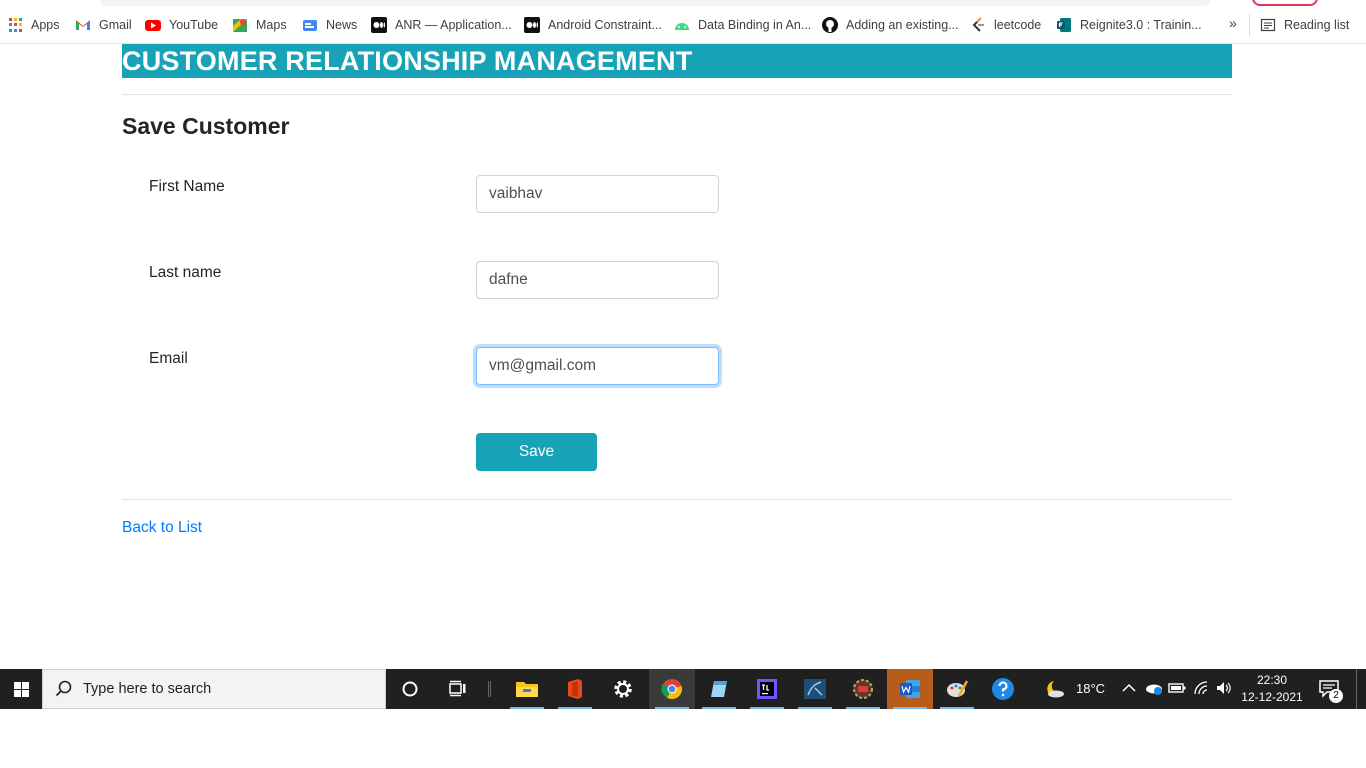 The width and height of the screenshot is (1366, 768). What do you see at coordinates (310, 25) in the screenshot?
I see `news-icon` at bounding box center [310, 25].